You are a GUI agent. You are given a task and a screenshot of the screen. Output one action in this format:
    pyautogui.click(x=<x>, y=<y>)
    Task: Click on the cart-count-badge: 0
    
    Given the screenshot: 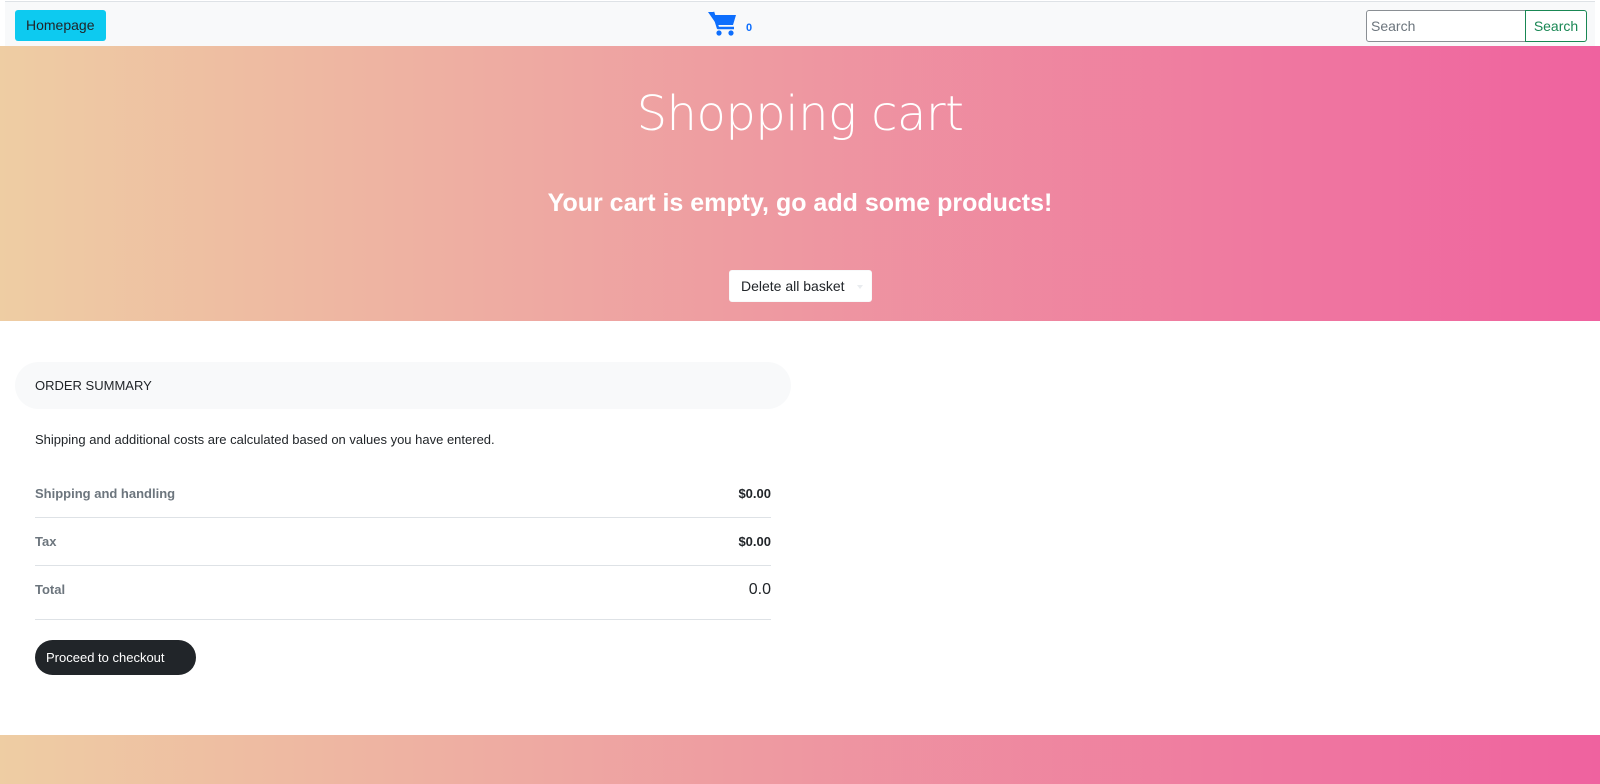 What is the action you would take?
    pyautogui.click(x=749, y=28)
    